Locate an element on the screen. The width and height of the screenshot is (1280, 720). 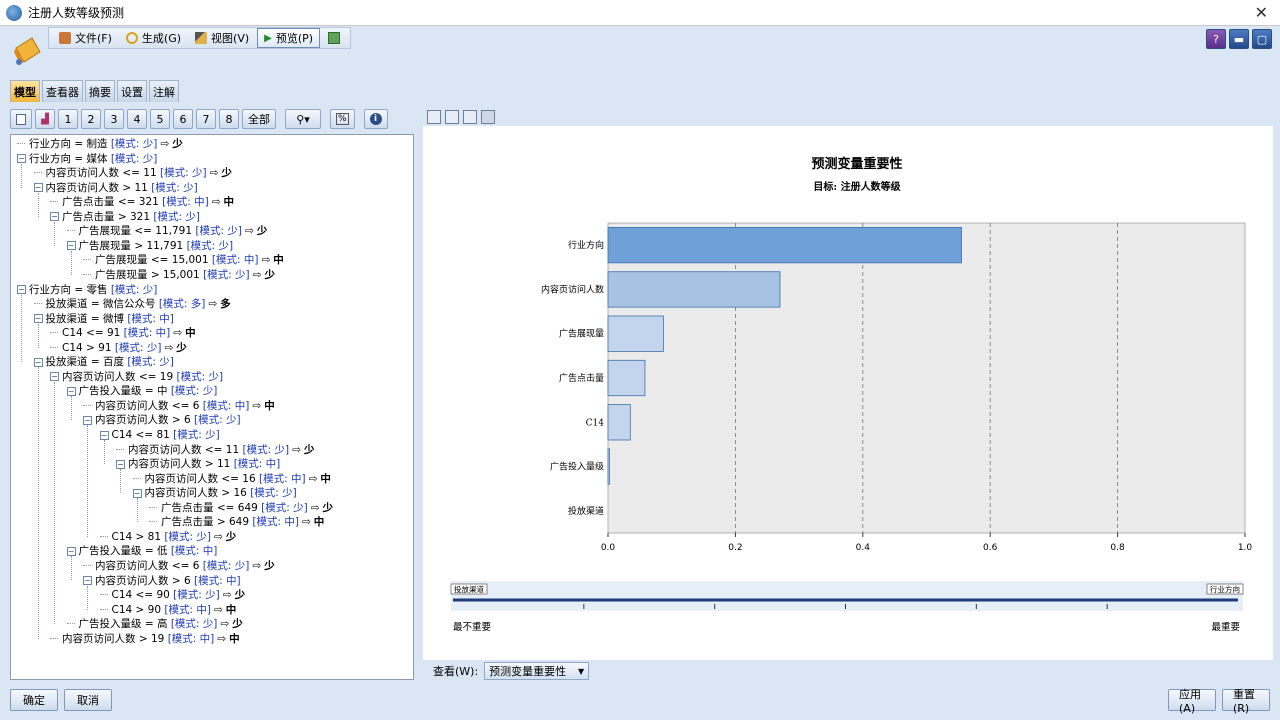
print-icon is located at coordinates (470, 117).